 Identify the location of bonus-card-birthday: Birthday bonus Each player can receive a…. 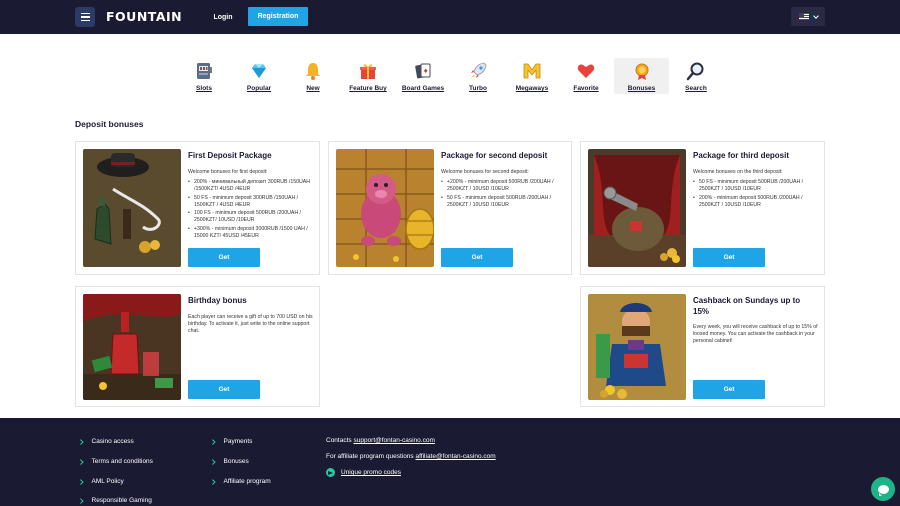
(197, 346).